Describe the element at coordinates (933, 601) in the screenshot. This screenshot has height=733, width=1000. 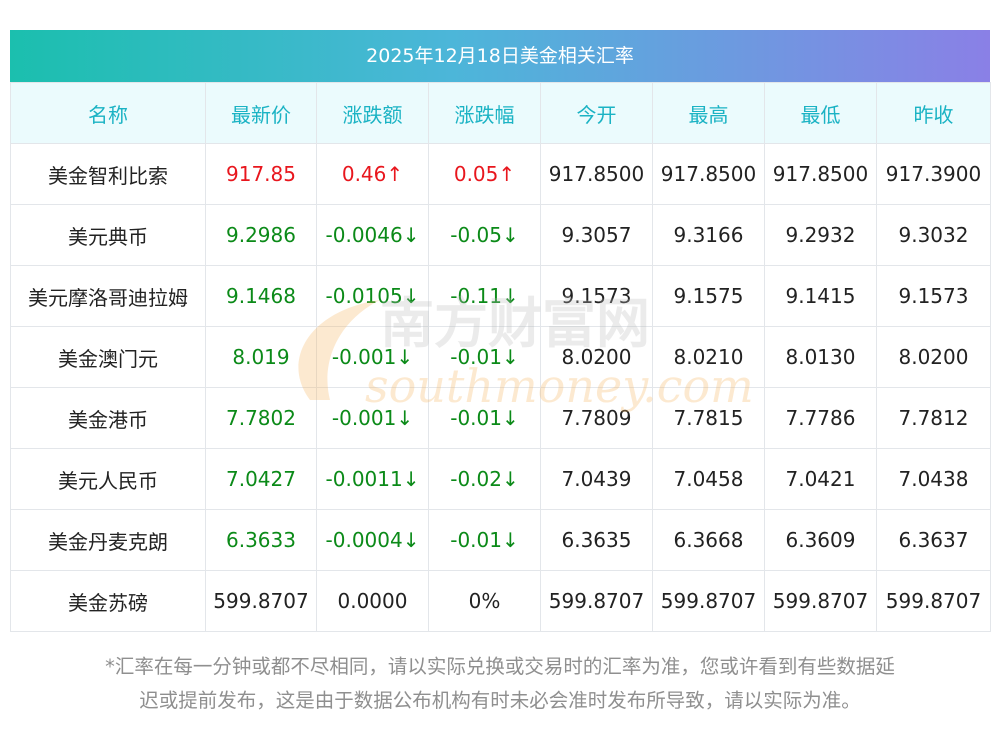
I see `prev-close: 599.8707` at that location.